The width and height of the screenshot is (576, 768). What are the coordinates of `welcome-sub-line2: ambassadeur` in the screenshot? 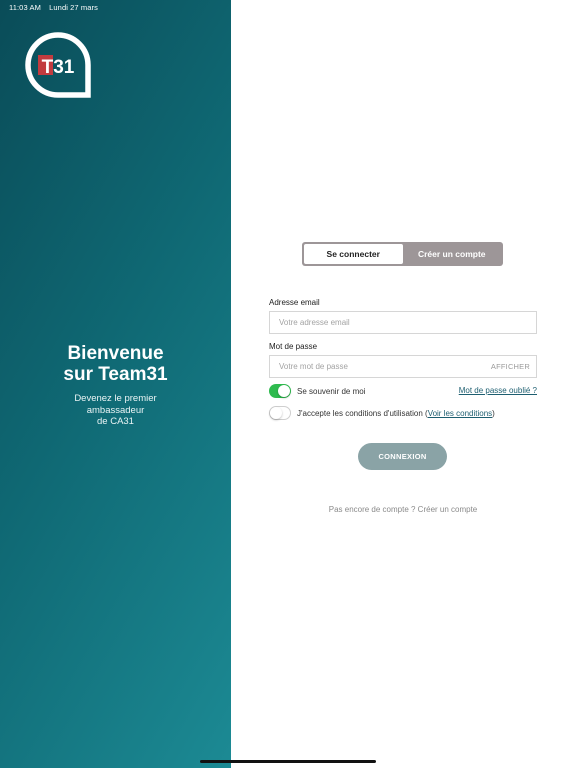 It's located at (115, 410).